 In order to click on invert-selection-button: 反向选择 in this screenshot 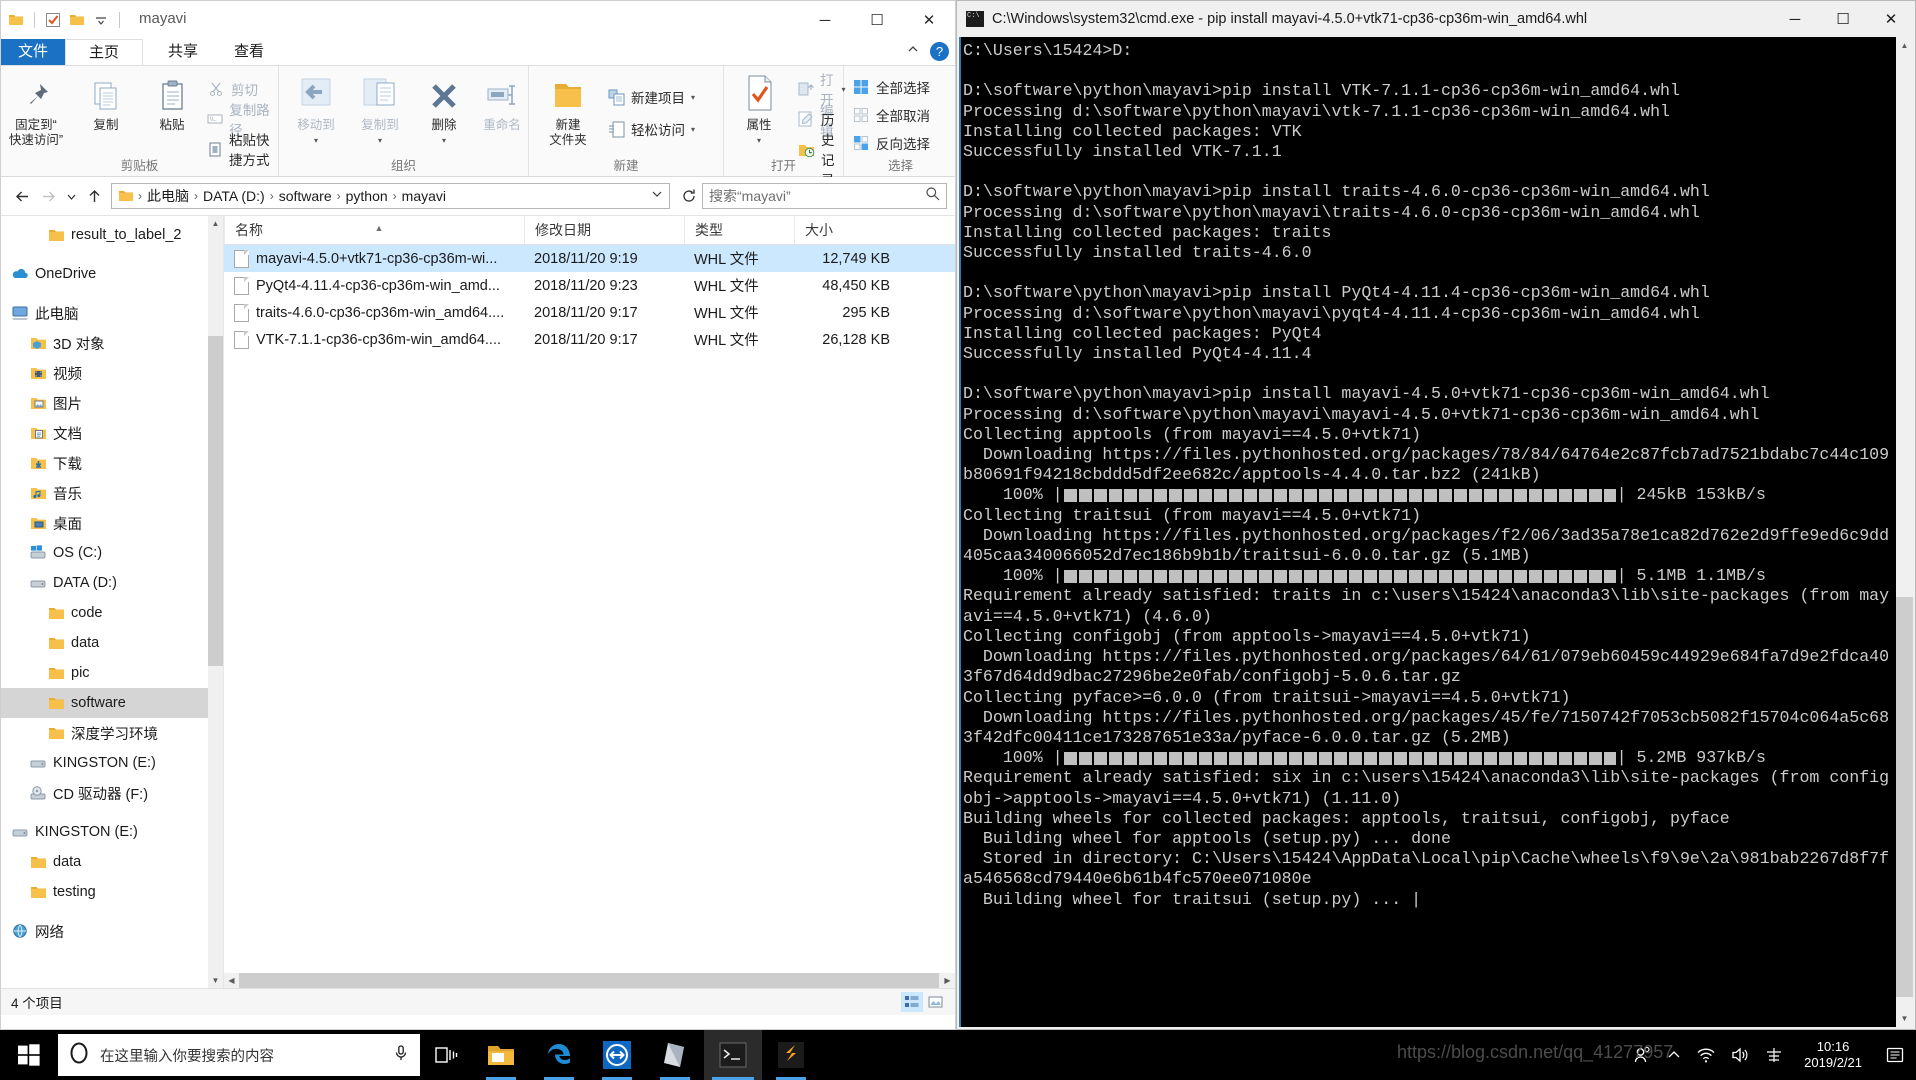, I will do `click(891, 143)`.